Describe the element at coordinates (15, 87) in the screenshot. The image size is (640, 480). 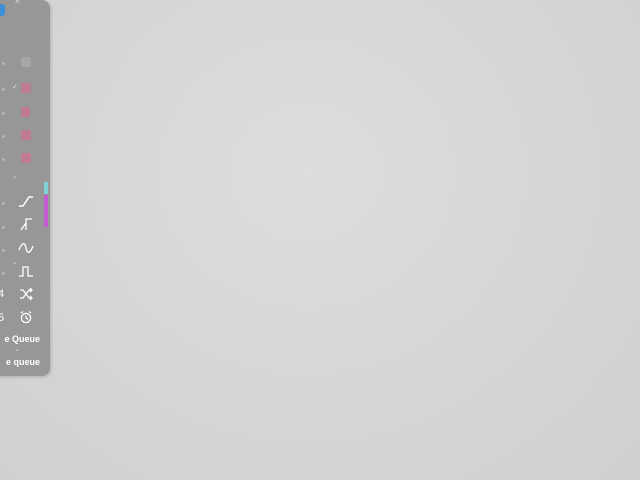
I see `check-icon: ✓` at that location.